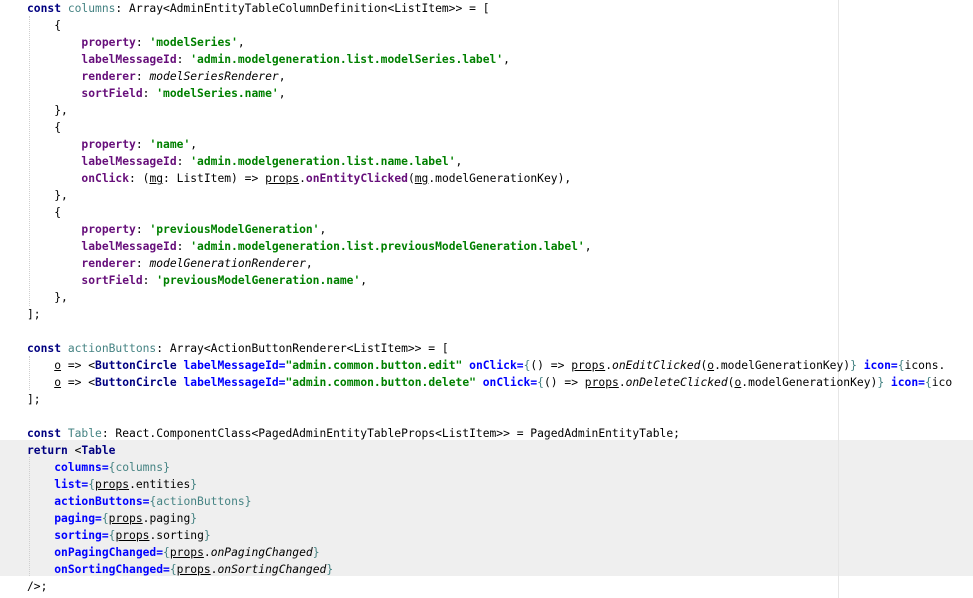 Image resolution: width=973 pixels, height=598 pixels. What do you see at coordinates (510, 382) in the screenshot?
I see `code-token: onClick=` at bounding box center [510, 382].